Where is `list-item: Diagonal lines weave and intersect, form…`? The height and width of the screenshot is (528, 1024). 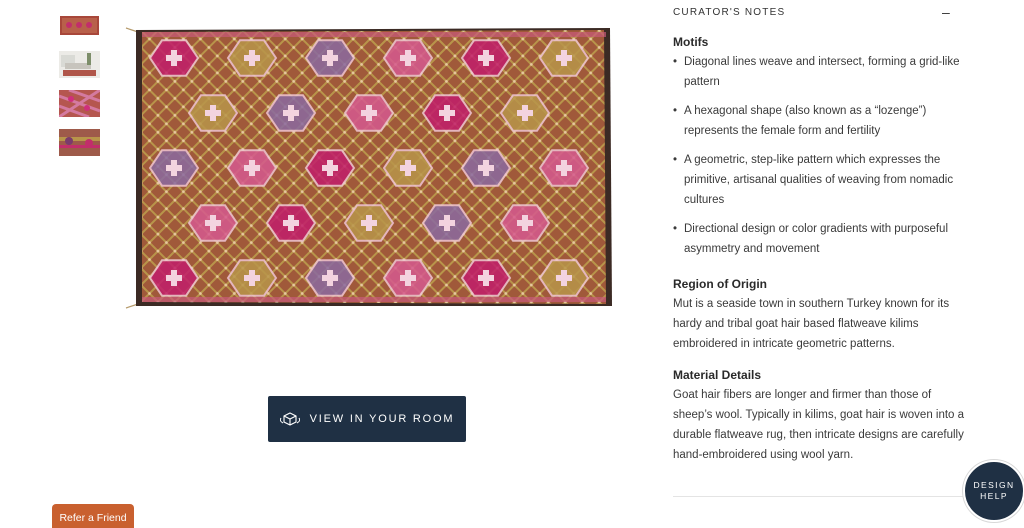 list-item: Diagonal lines weave and intersect, form… is located at coordinates (821, 72).